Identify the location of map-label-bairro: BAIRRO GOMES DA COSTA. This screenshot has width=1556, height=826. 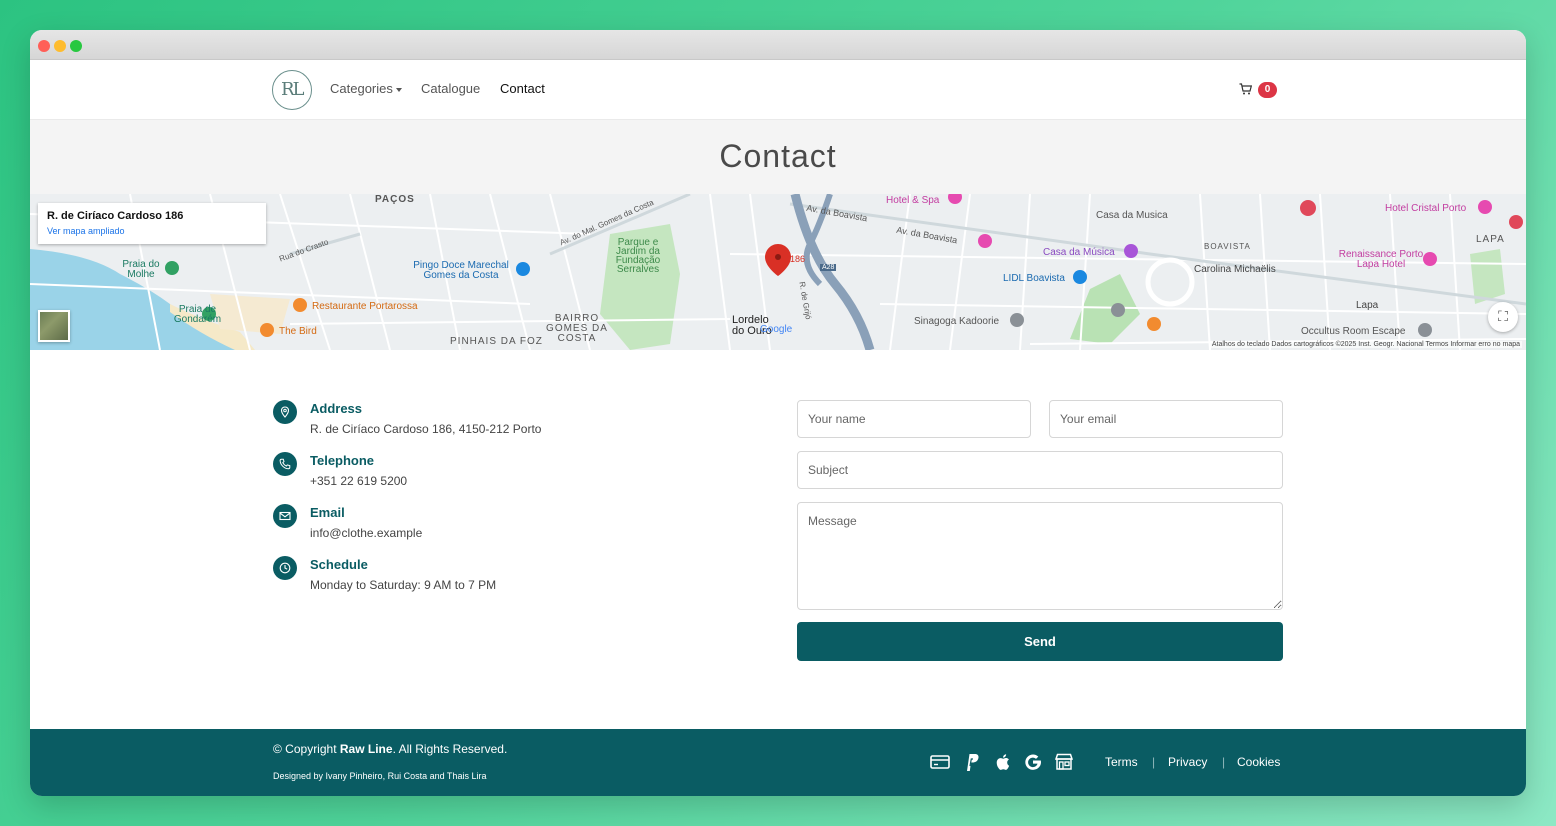
(577, 328).